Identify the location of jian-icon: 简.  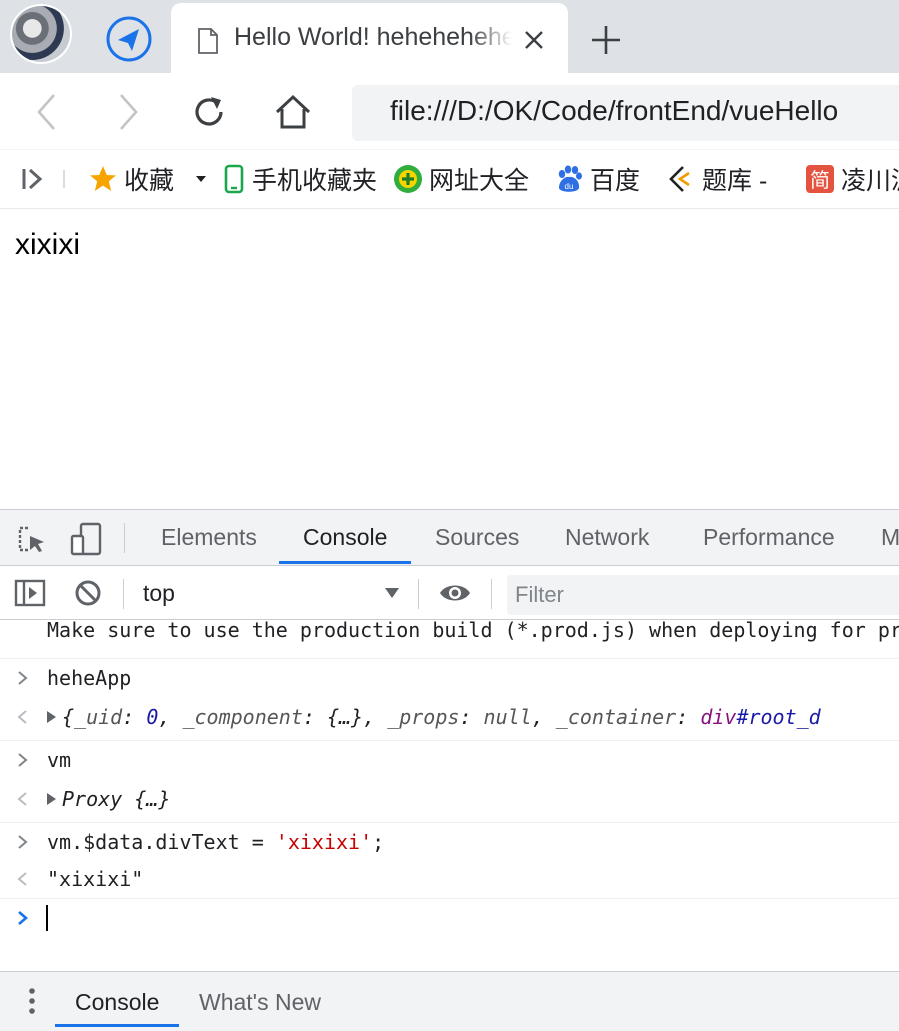
(820, 179).